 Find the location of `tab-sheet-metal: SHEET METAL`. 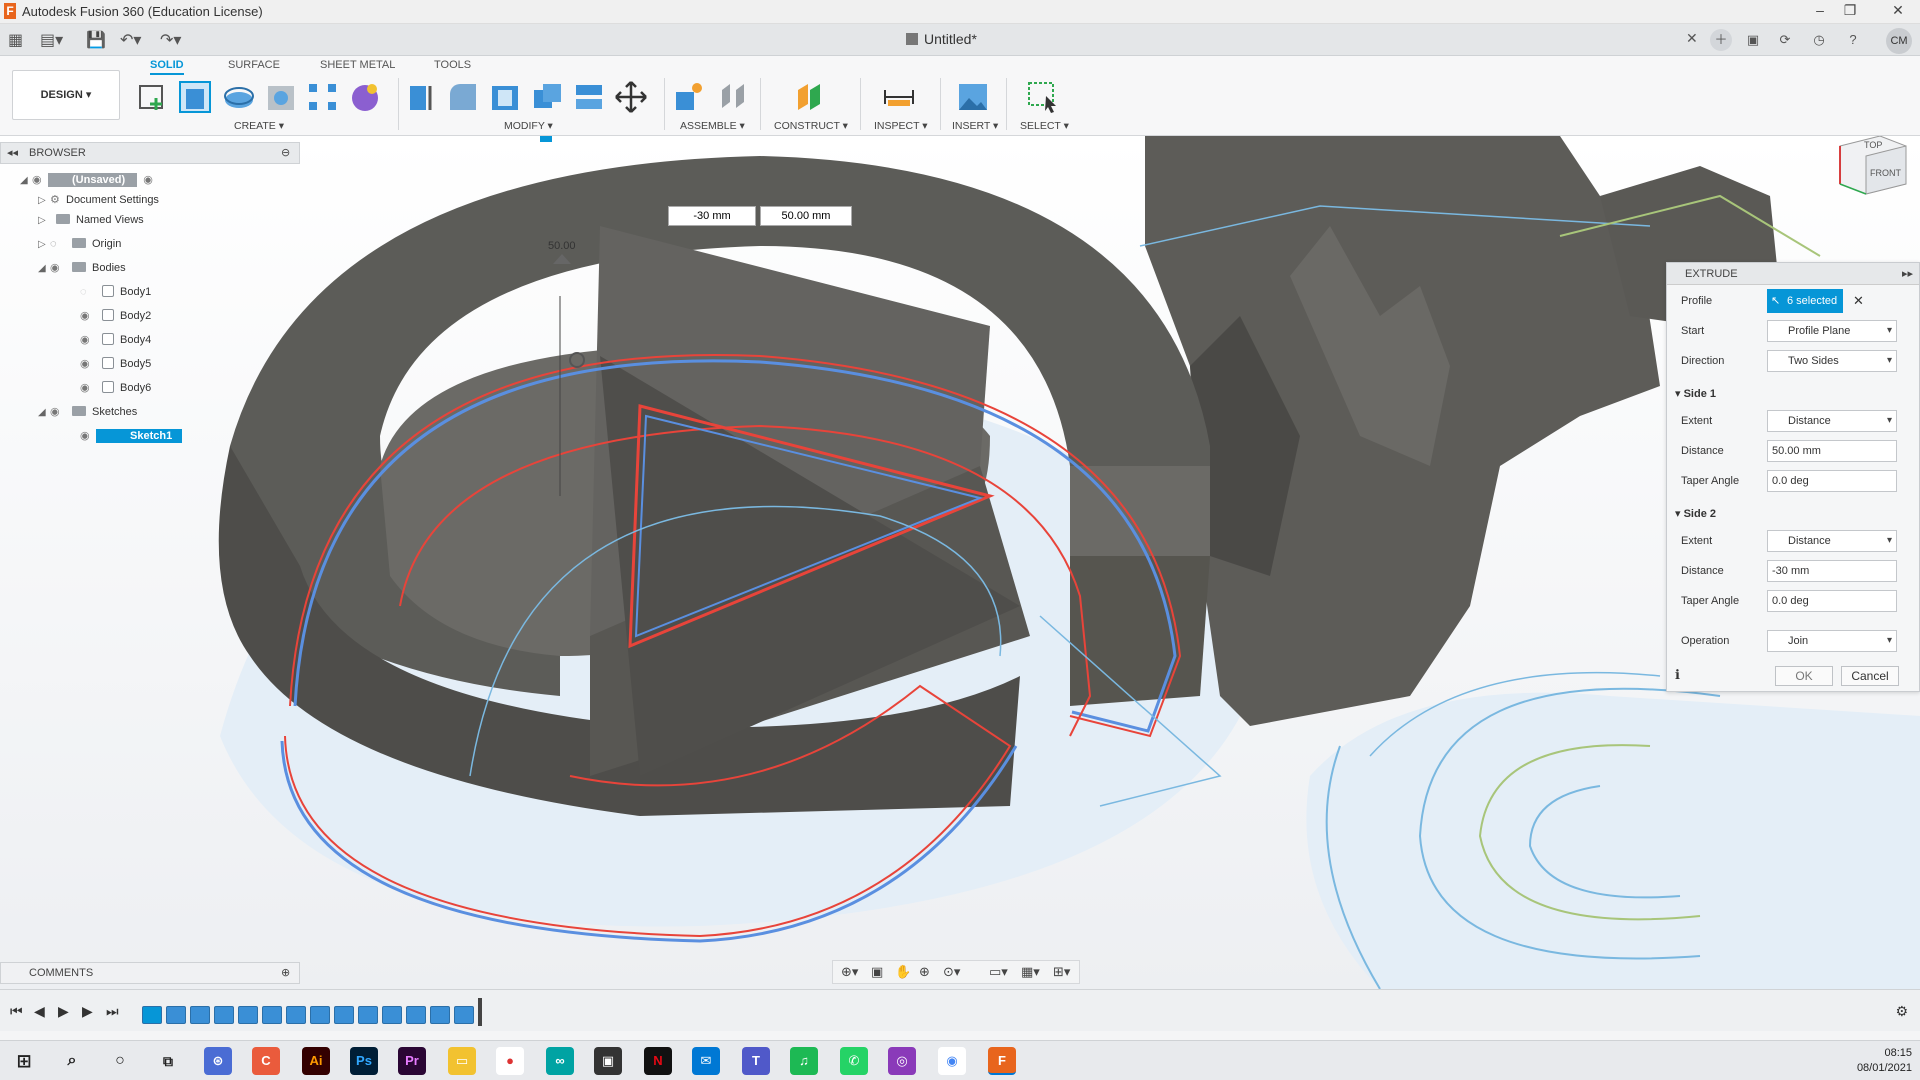

tab-sheet-metal: SHEET METAL is located at coordinates (357, 65).